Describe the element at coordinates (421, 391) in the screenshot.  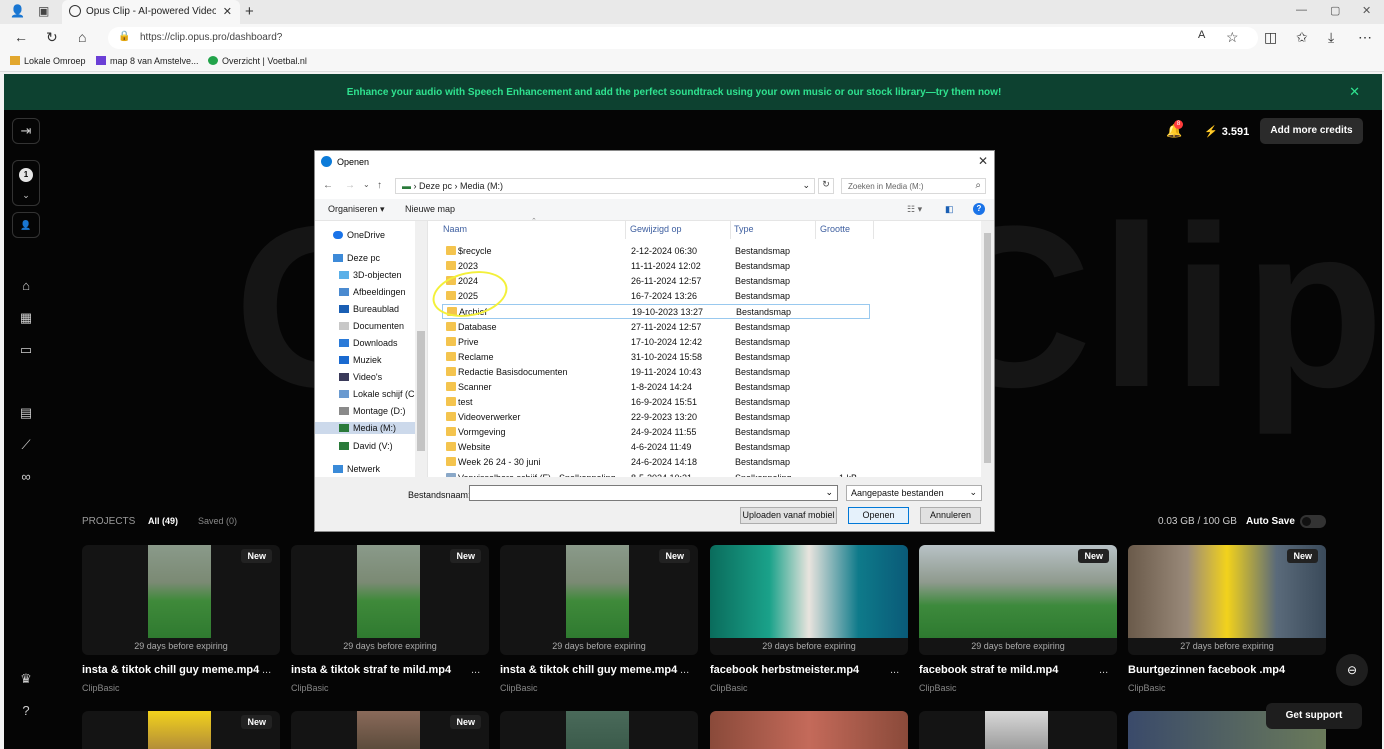
I see `tree-scrollbar-thumb` at that location.